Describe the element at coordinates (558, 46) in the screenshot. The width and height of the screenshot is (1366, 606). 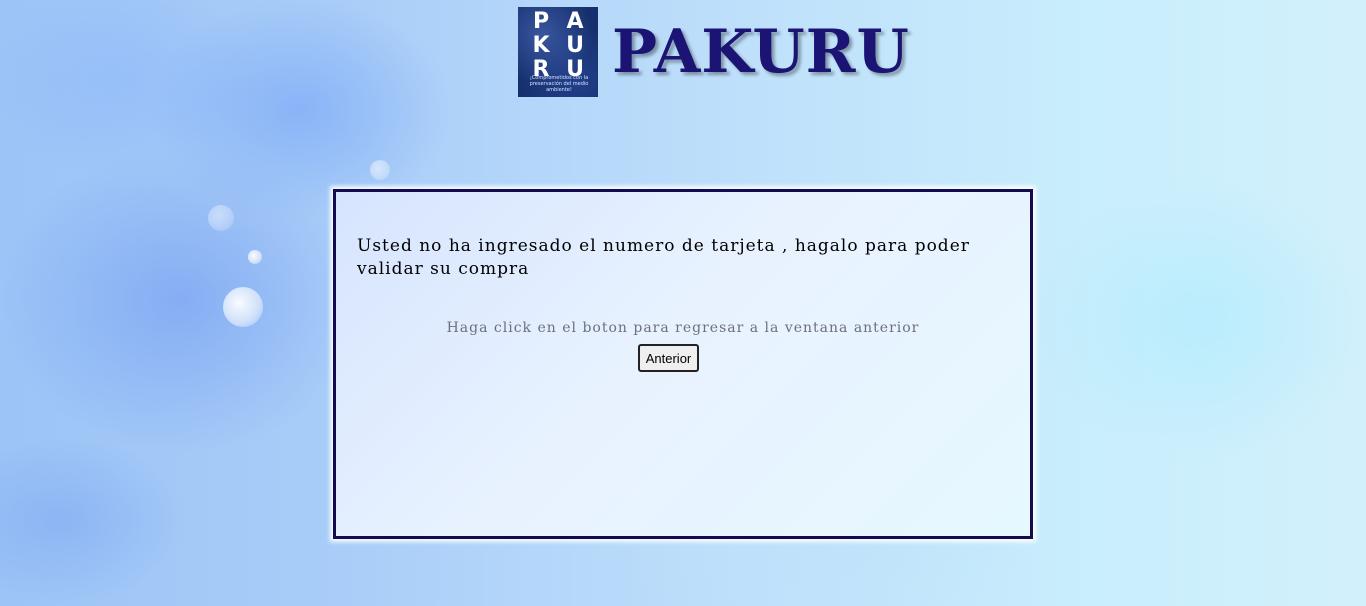
I see `logo-letters: P A K U R U` at that location.